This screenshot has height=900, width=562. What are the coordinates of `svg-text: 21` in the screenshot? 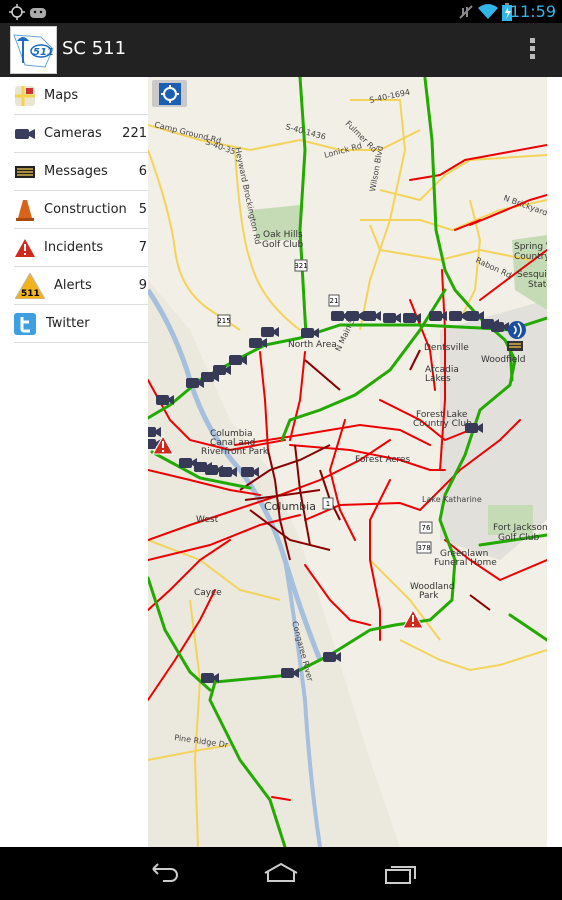 It's located at (334, 301).